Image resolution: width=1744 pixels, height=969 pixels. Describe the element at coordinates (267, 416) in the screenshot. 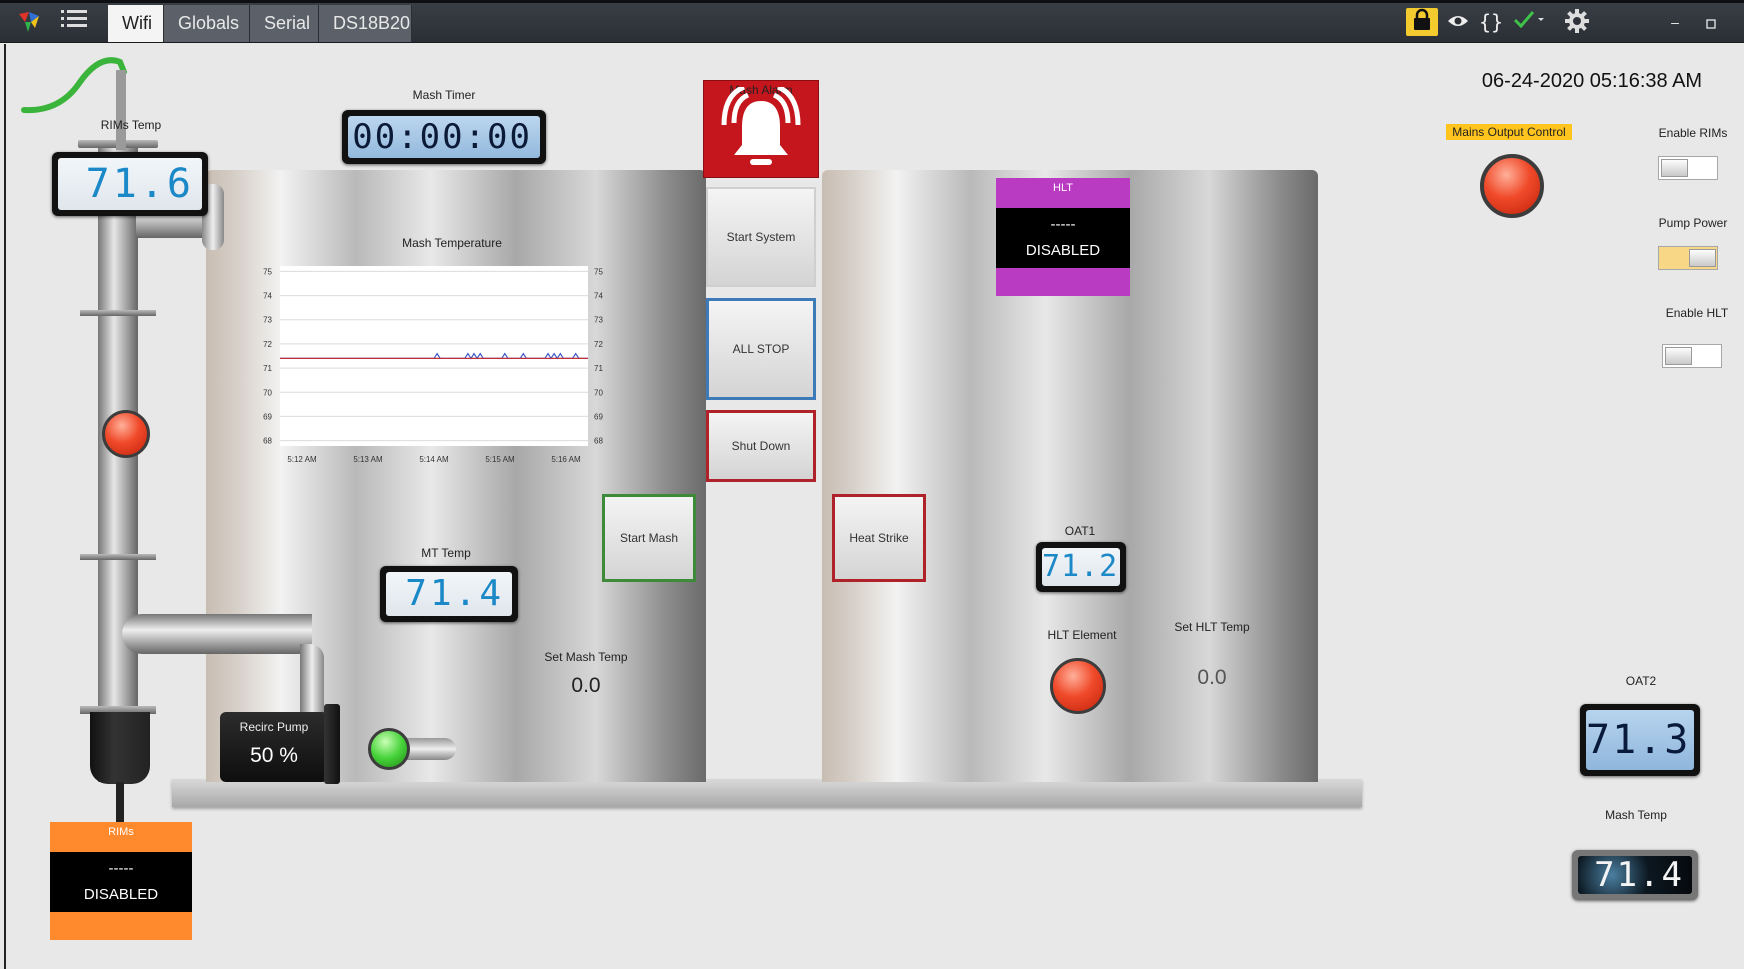

I see `chart-y-tick-left: 69` at that location.